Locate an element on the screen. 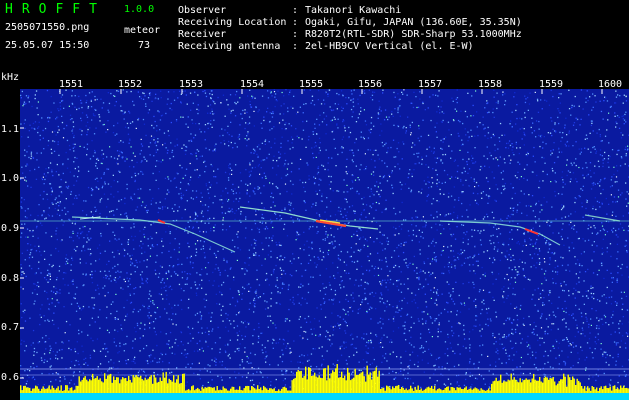 This screenshot has height=400, width=629. receiver-value: R820T2(RTL-SDR) SDR-Sharp 53.1000MHz is located at coordinates (413, 34).